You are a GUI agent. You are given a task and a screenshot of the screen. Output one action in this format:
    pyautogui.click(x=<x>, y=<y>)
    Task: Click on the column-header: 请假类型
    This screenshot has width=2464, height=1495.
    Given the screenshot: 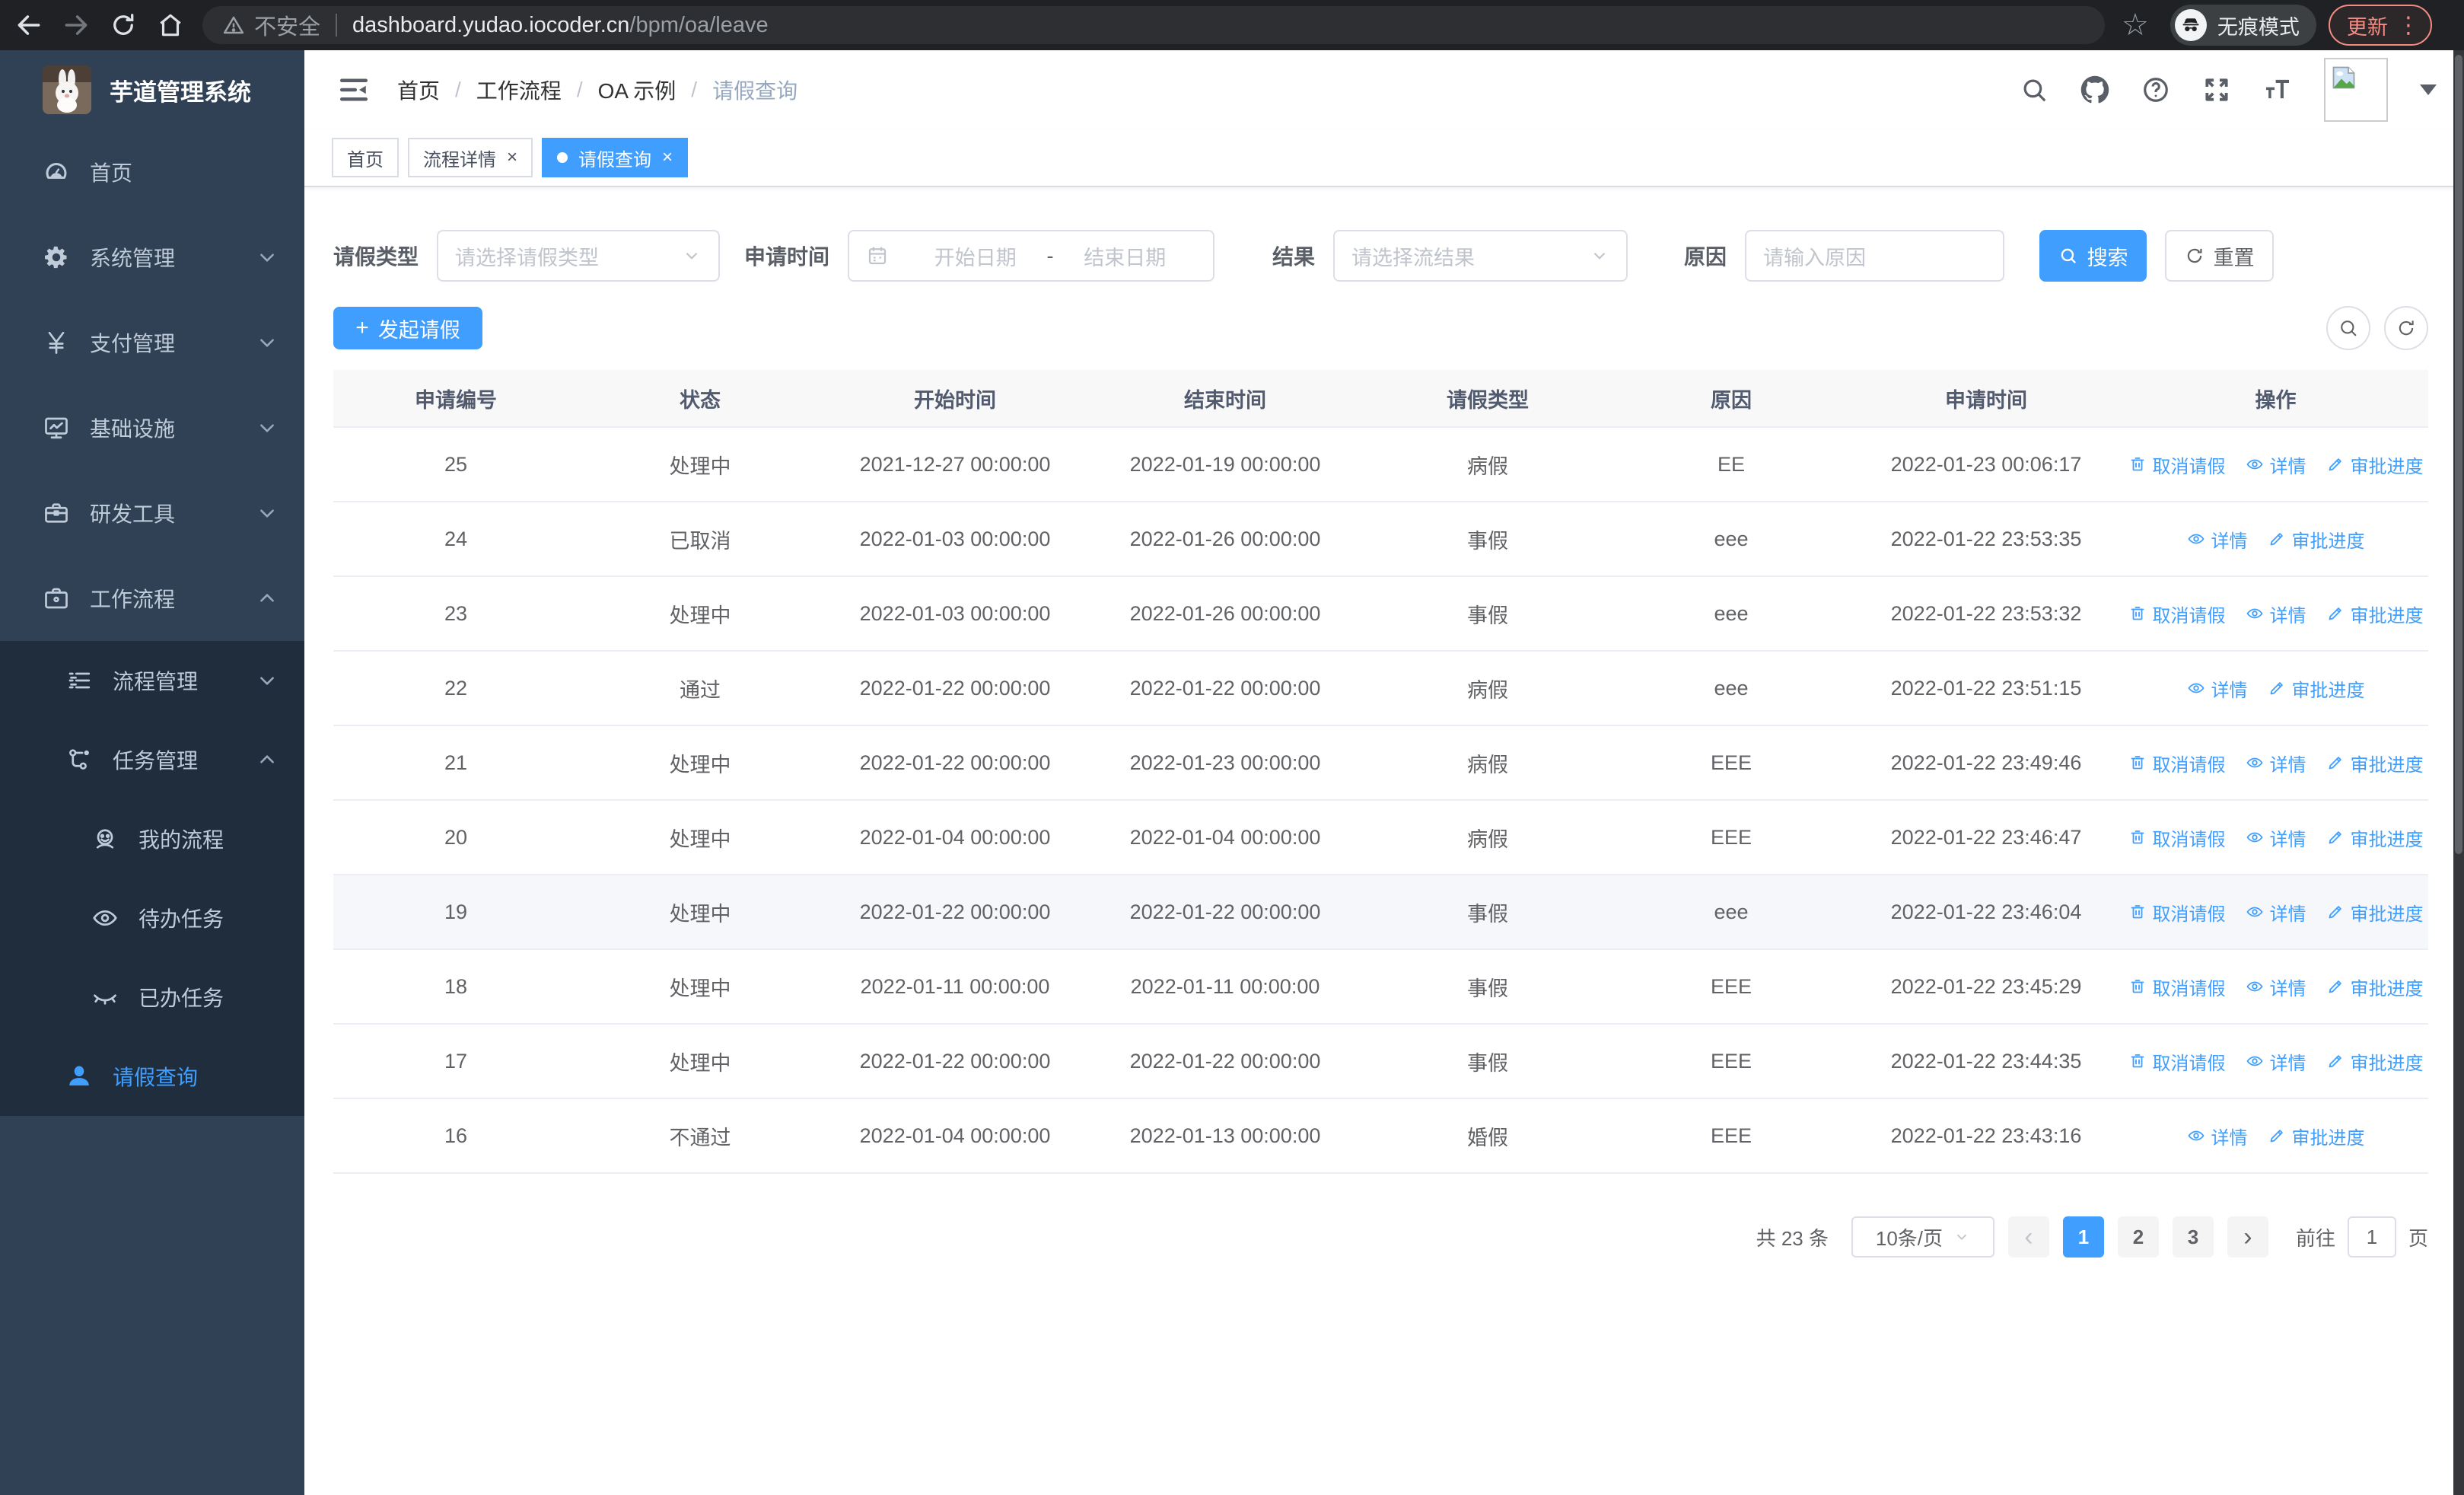 What is the action you would take?
    pyautogui.click(x=1488, y=400)
    